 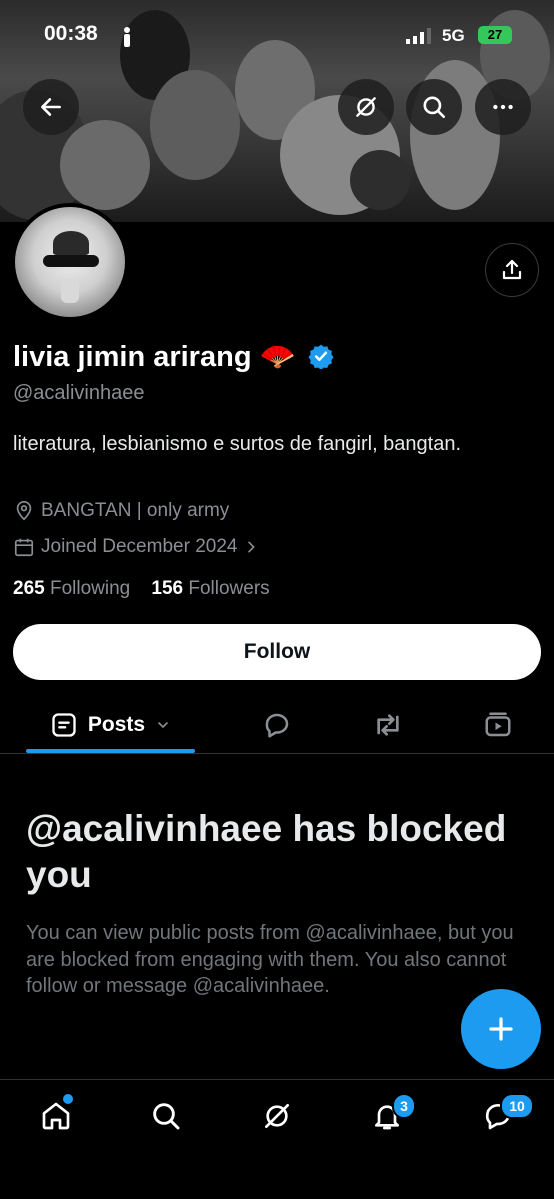 I want to click on calendar-icon, so click(x=24, y=547).